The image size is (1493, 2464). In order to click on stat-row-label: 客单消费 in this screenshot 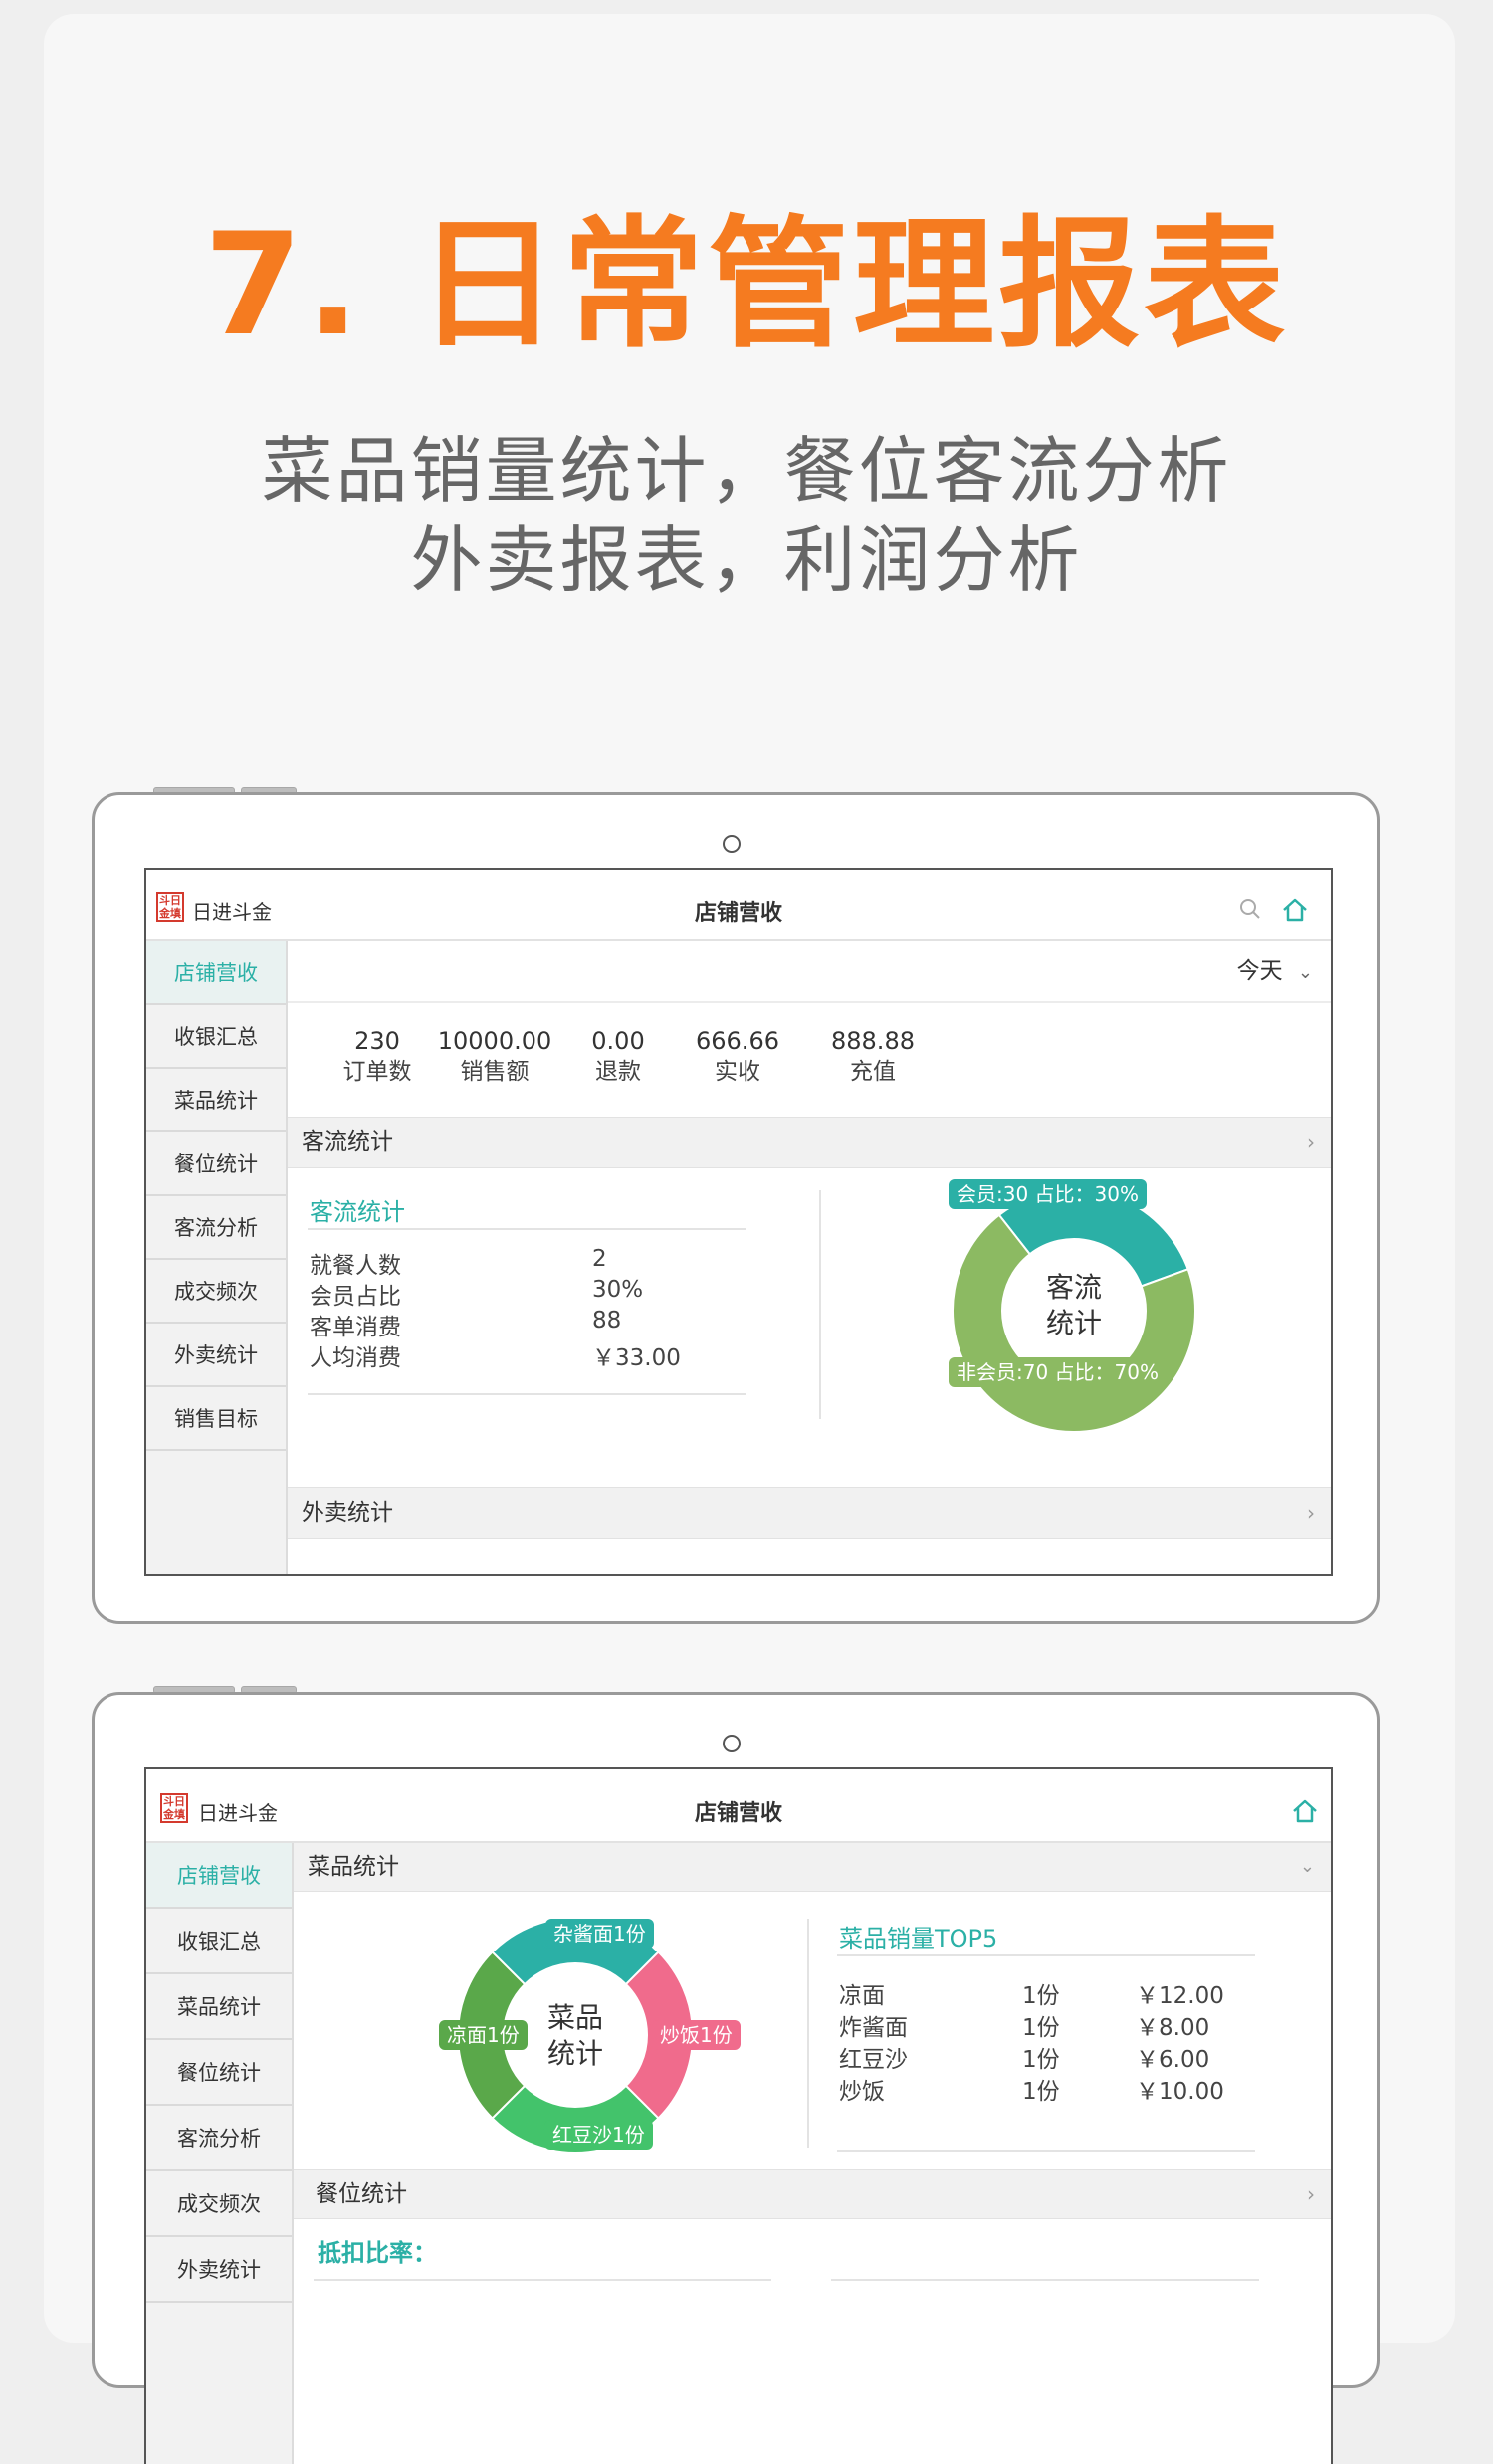, I will do `click(355, 1327)`.